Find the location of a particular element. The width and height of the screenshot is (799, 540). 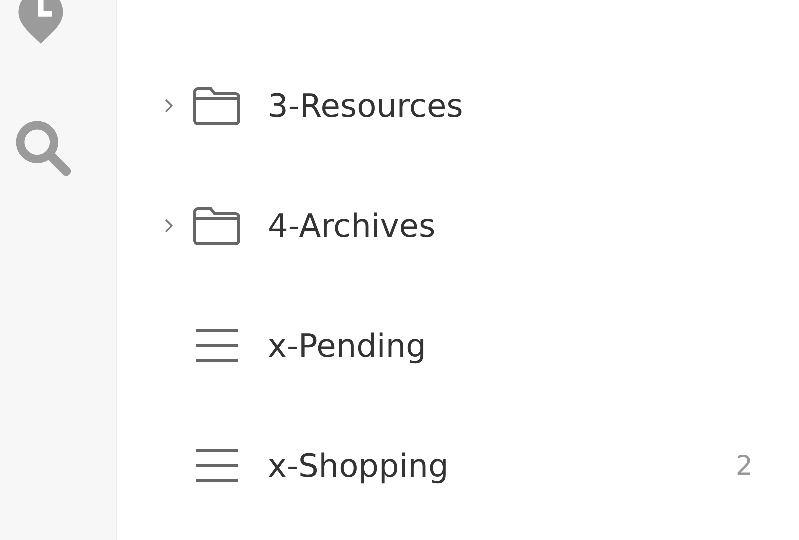

list-item-label: x-Shopping is located at coordinates (358, 466).